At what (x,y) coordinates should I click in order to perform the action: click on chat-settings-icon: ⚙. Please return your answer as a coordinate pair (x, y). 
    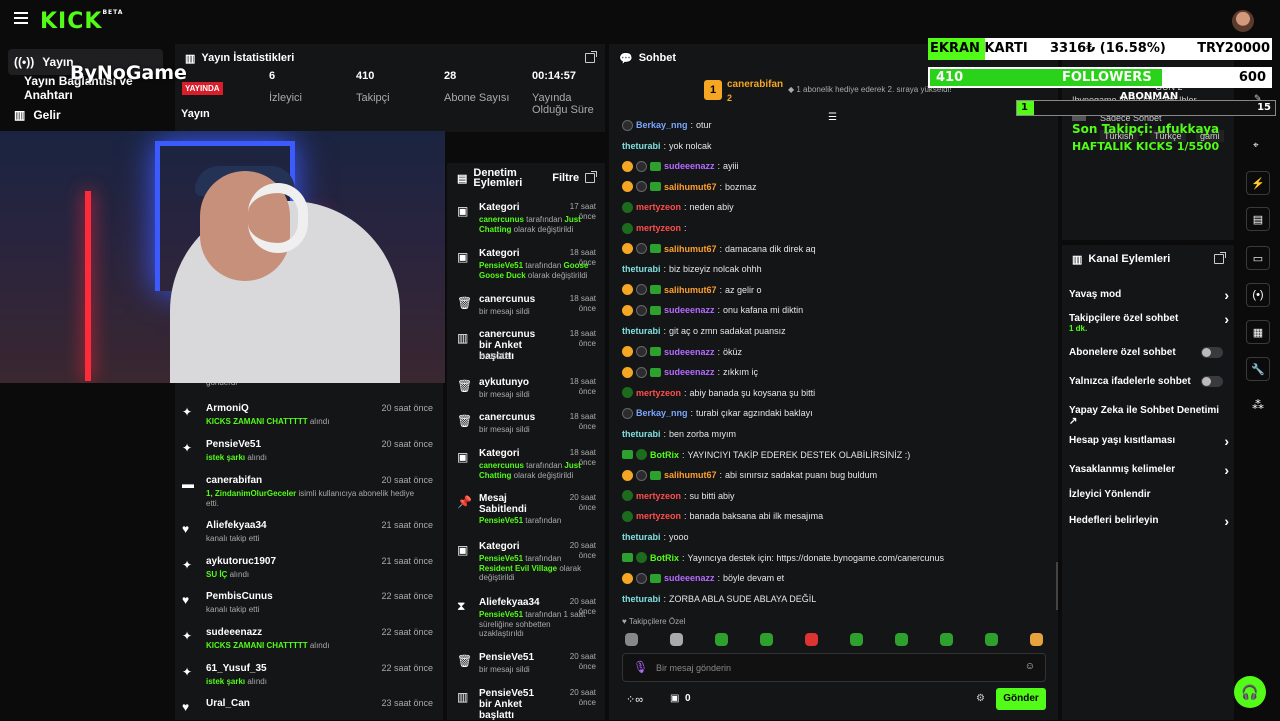
    Looking at the image, I should click on (980, 698).